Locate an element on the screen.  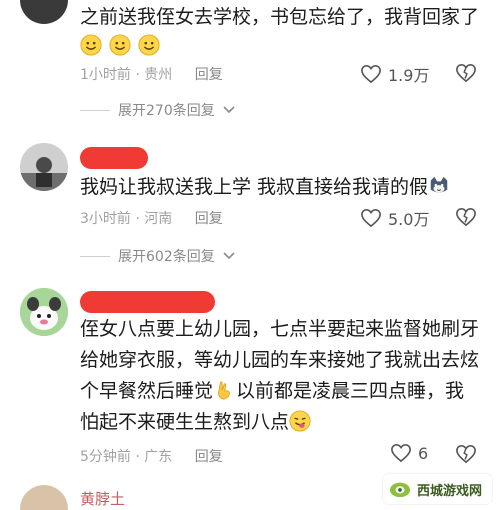
like-count: 1.9万 is located at coordinates (409, 75).